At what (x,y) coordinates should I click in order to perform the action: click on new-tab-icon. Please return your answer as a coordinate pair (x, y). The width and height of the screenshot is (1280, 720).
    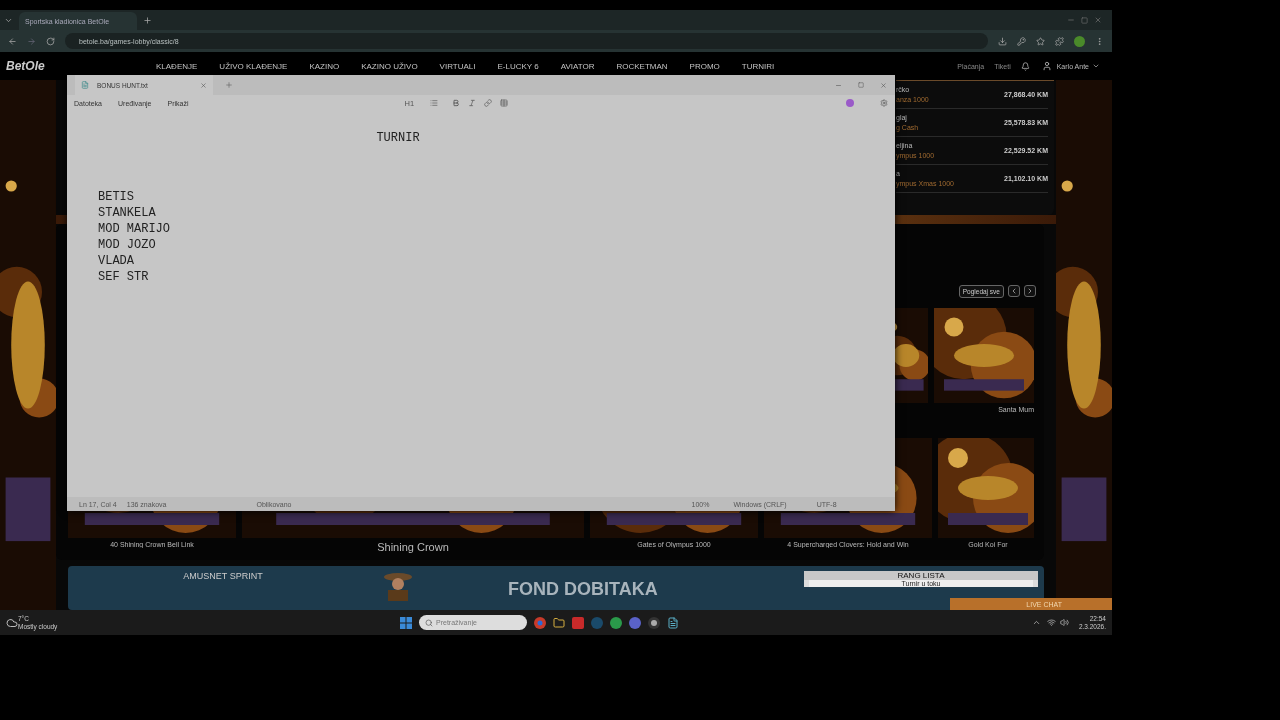
    Looking at the image, I should click on (147, 20).